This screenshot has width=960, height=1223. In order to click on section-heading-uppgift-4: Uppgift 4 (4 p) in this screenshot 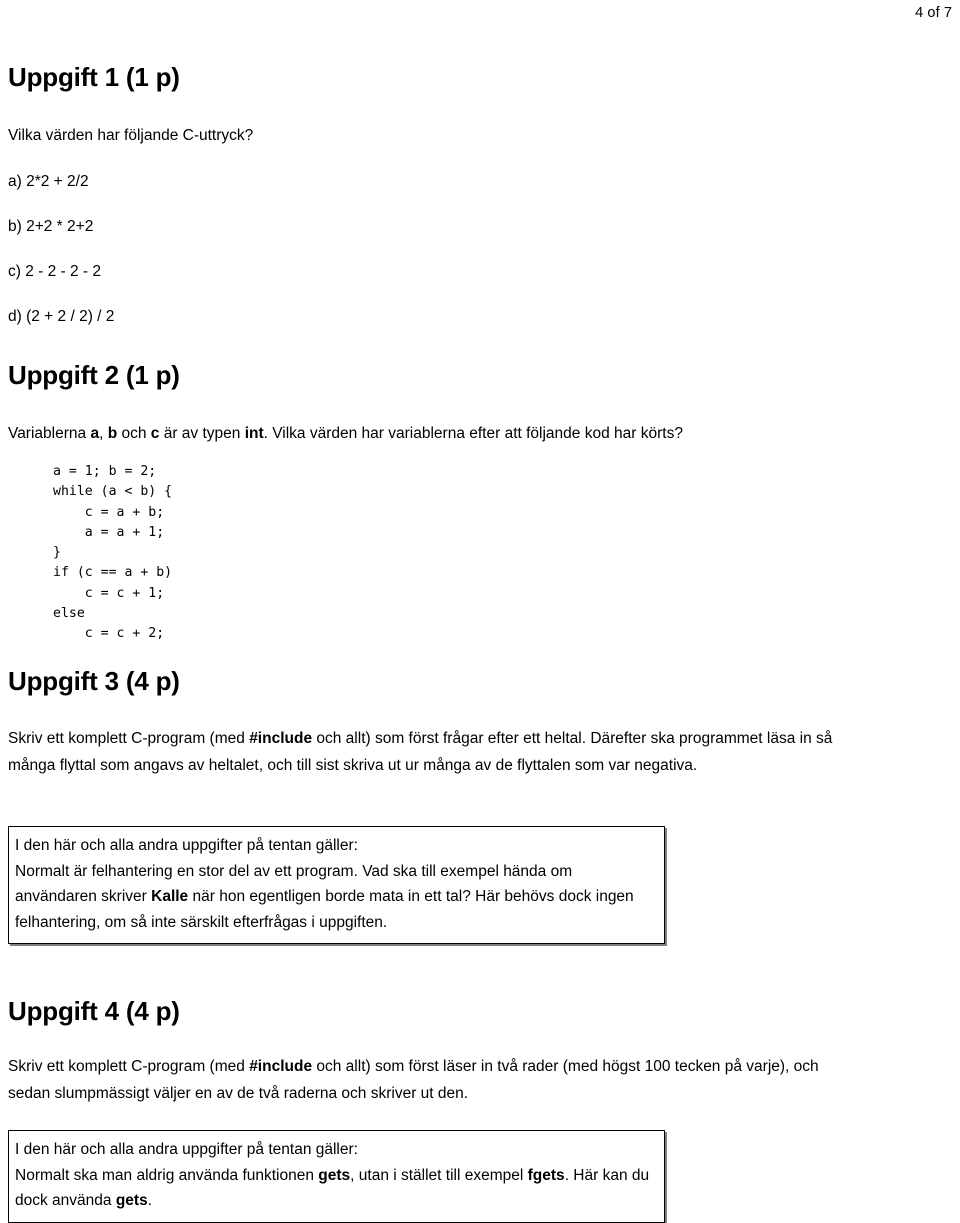, I will do `click(94, 1011)`.